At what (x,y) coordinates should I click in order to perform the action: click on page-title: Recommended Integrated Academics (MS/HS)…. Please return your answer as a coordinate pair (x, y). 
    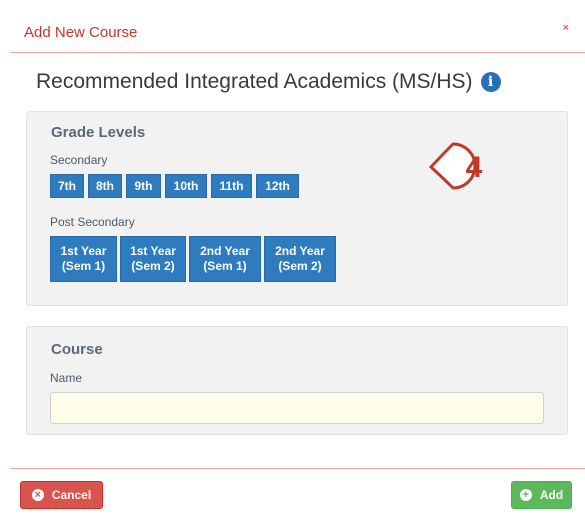
    Looking at the image, I should click on (268, 82).